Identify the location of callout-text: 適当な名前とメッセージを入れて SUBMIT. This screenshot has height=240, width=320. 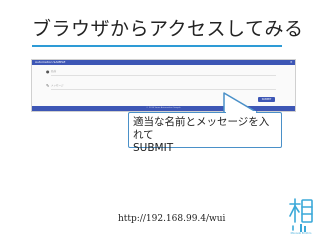
(201, 135).